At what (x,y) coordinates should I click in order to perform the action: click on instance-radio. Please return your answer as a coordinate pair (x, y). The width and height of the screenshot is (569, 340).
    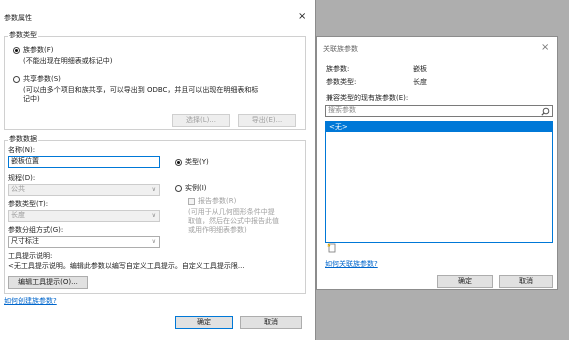
    Looking at the image, I should click on (178, 188).